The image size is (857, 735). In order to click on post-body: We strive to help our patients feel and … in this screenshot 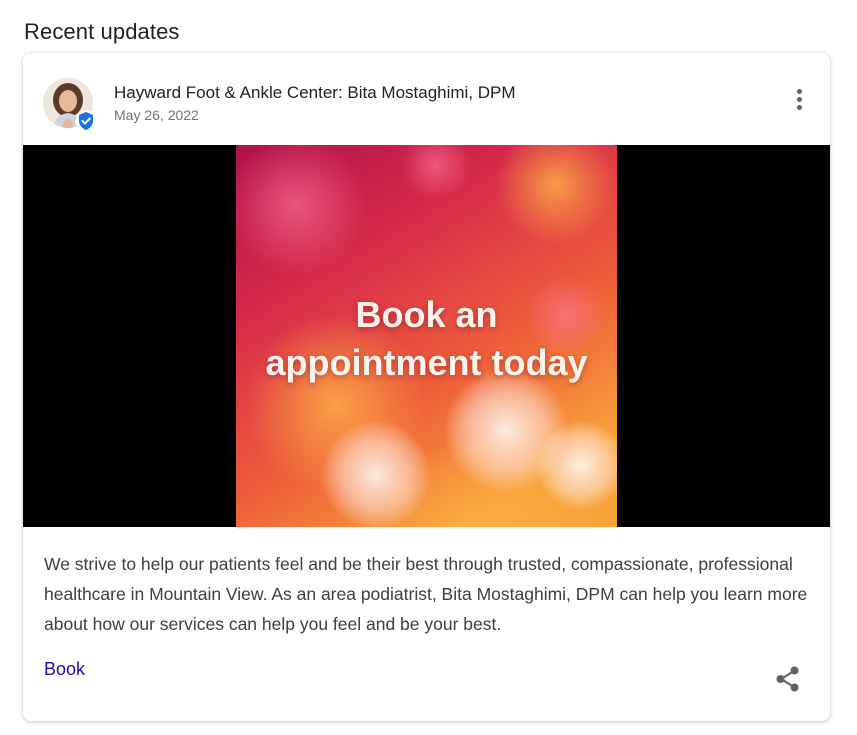, I will do `click(426, 594)`.